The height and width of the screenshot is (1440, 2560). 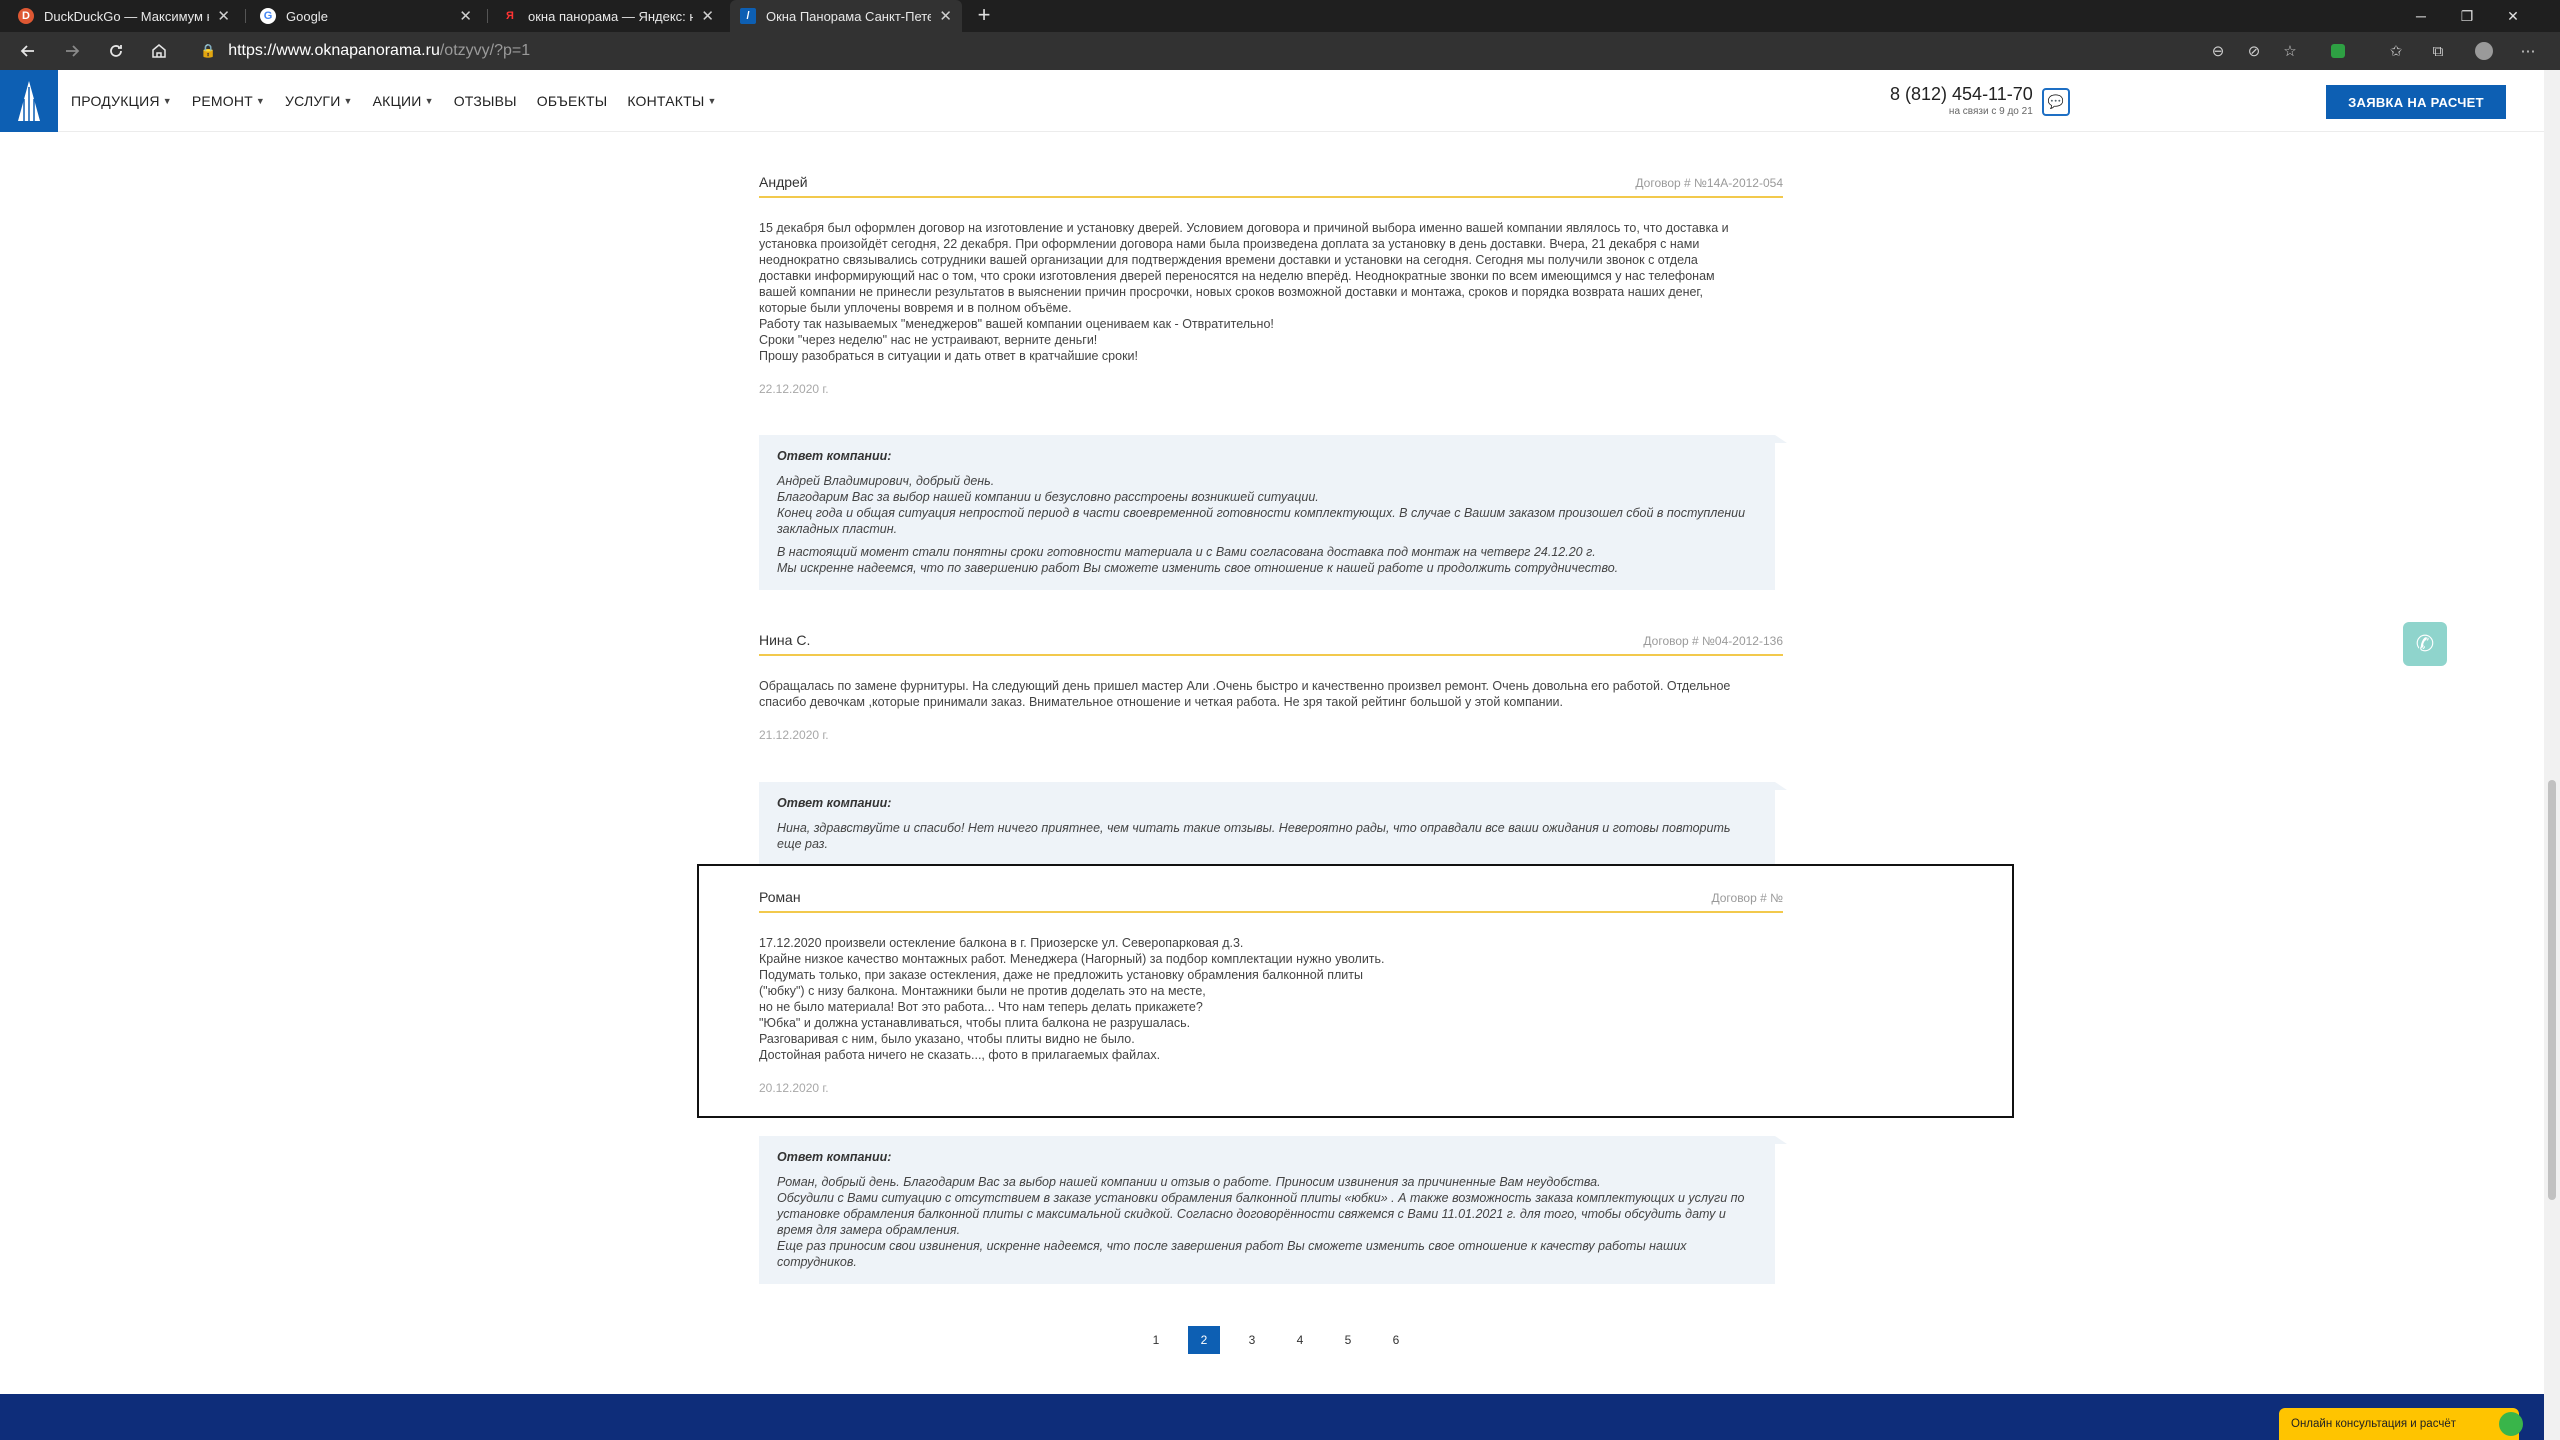 What do you see at coordinates (834, 456) in the screenshot?
I see `answer-title: Ответ компании:` at bounding box center [834, 456].